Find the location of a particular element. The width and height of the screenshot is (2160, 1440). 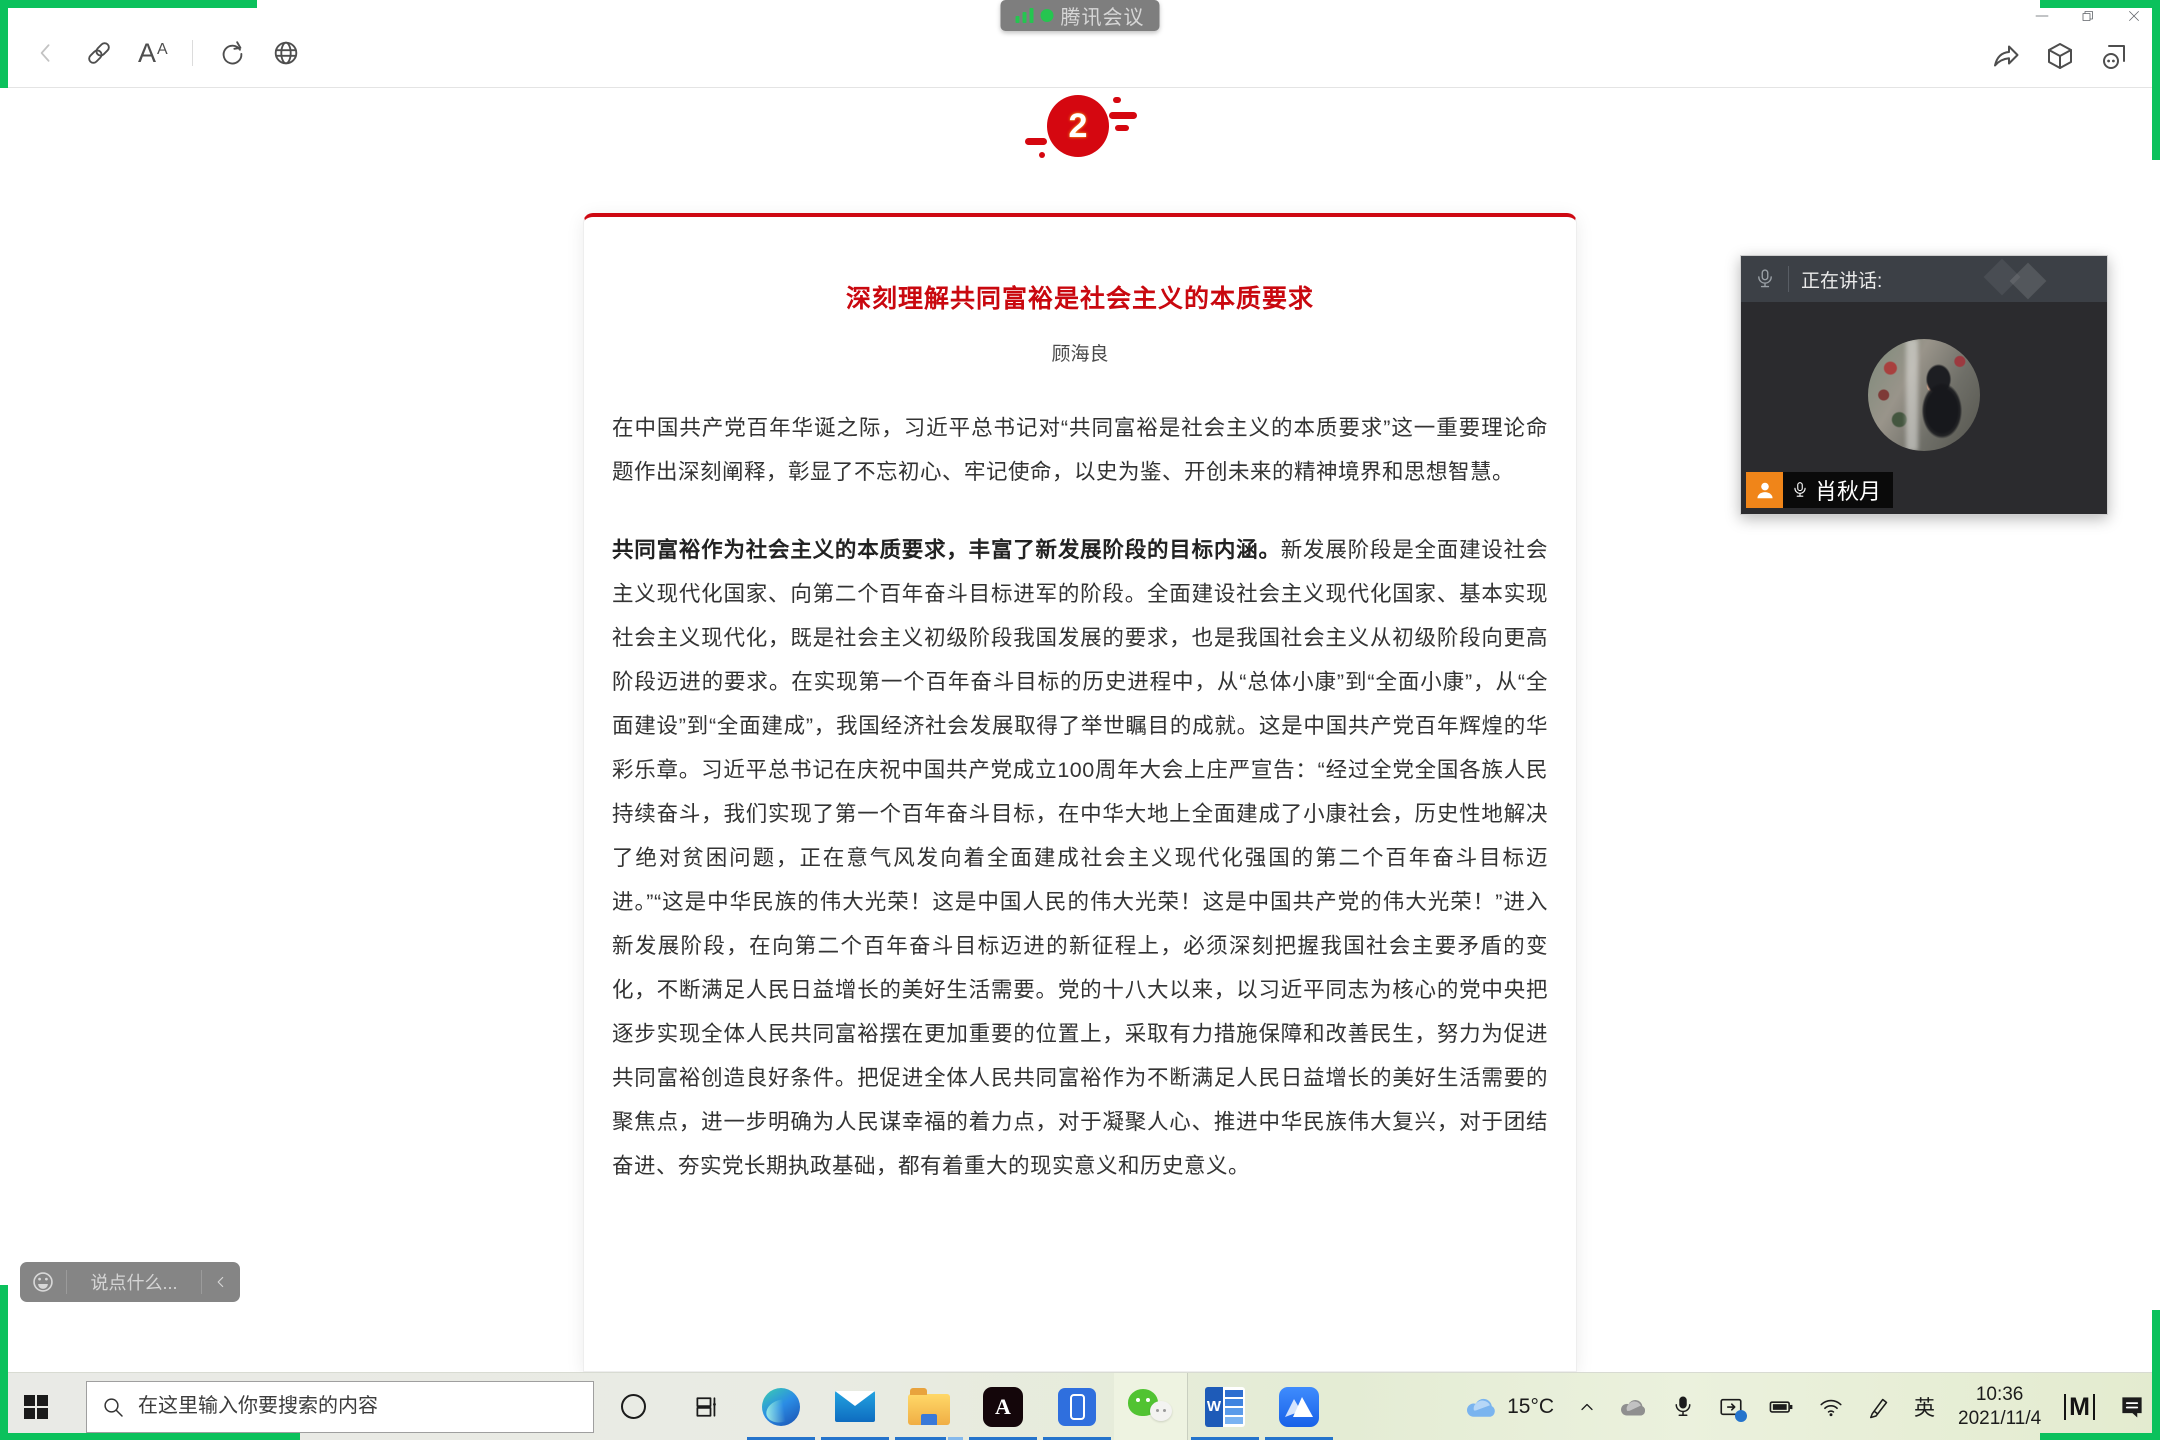

cortana-button is located at coordinates (633, 1406).